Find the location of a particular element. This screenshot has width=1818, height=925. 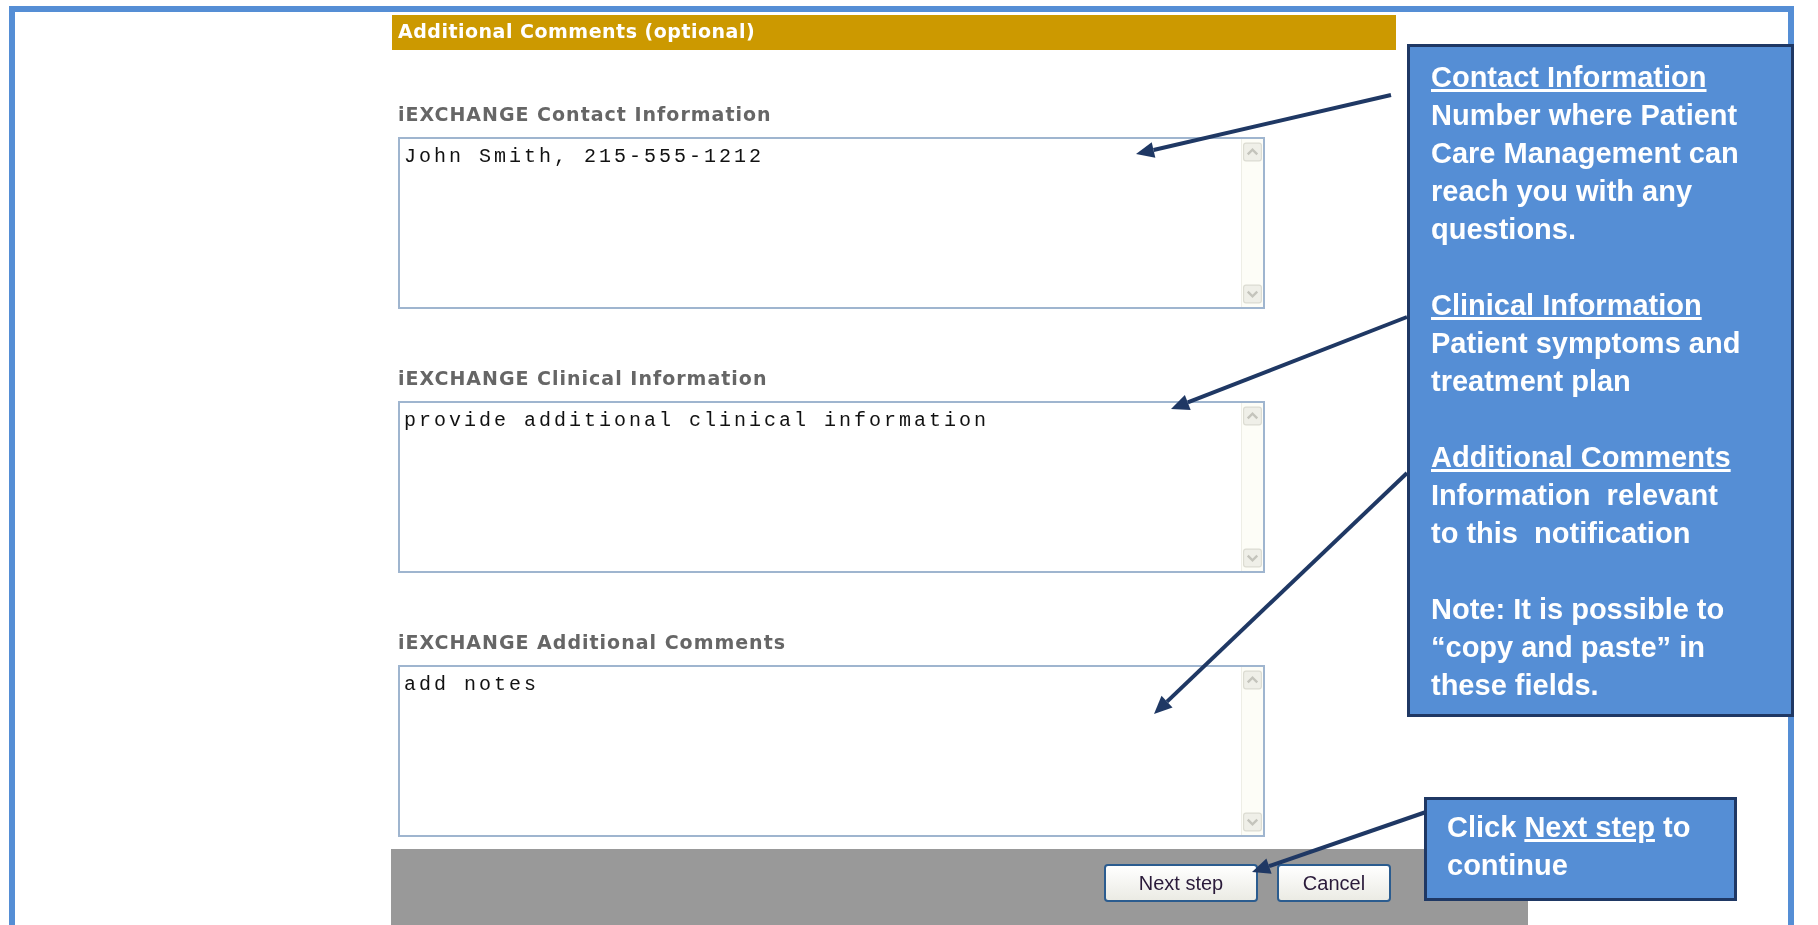

text-area: John Smith, 215-555-1212 is located at coordinates (831, 223).